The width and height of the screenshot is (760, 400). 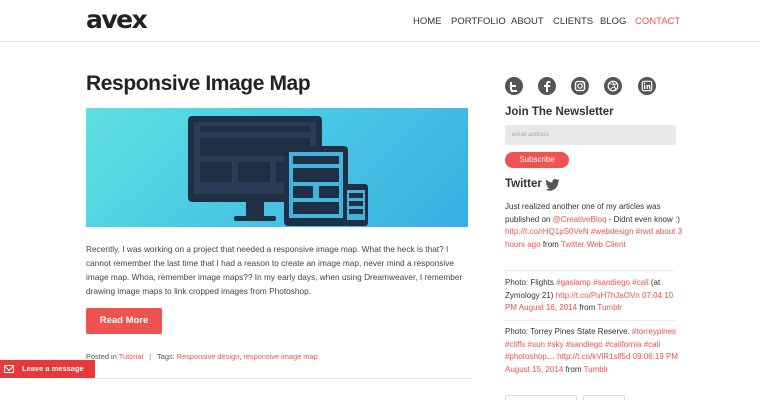 I want to click on instagram-icon, so click(x=580, y=86).